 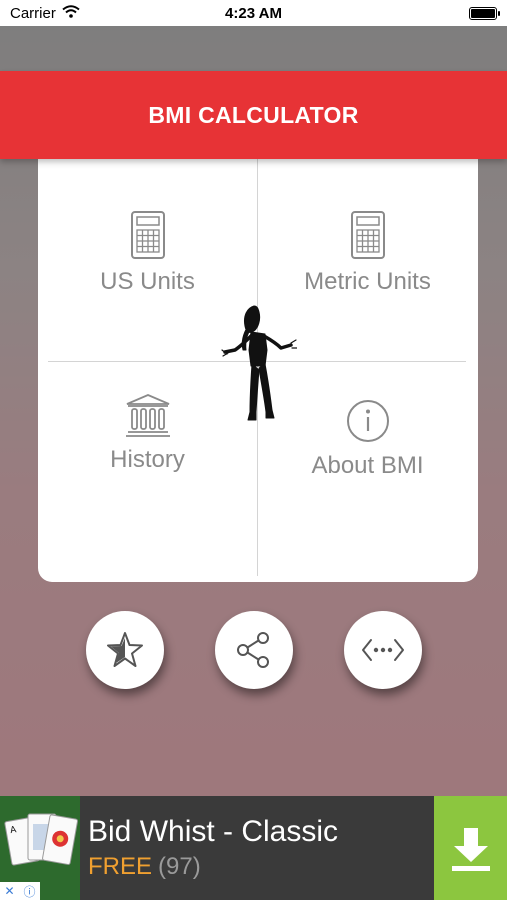 What do you see at coordinates (253, 13) in the screenshot?
I see `status-bar: Carrier 4:23 AM` at bounding box center [253, 13].